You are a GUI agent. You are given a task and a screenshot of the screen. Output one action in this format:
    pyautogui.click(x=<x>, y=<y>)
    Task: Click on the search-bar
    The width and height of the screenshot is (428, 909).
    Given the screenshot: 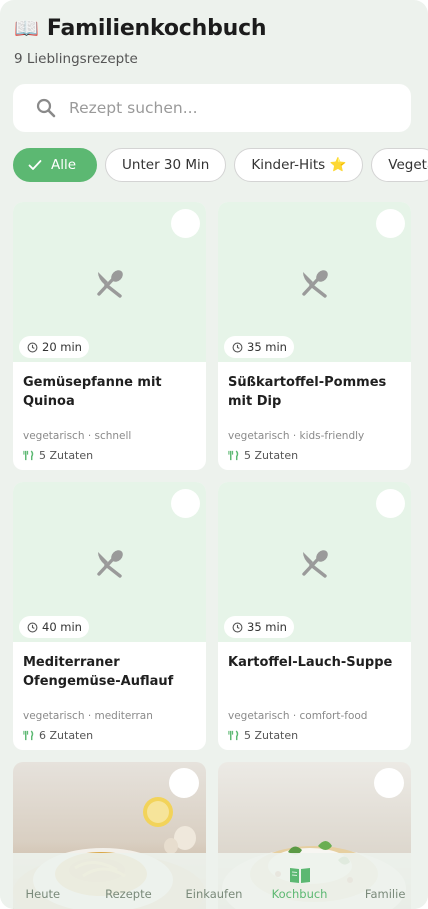 What is the action you would take?
    pyautogui.click(x=212, y=108)
    